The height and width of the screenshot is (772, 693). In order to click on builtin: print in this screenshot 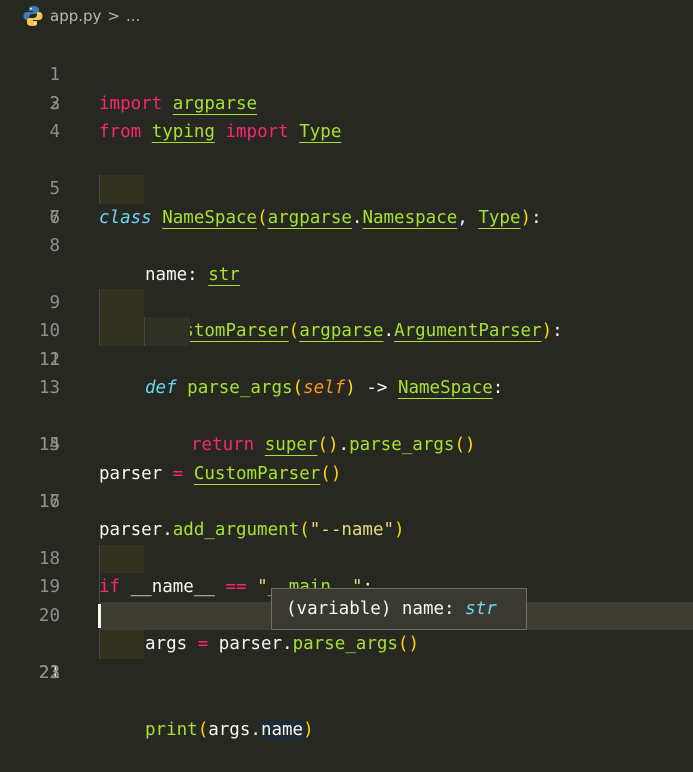, I will do `click(171, 730)`.